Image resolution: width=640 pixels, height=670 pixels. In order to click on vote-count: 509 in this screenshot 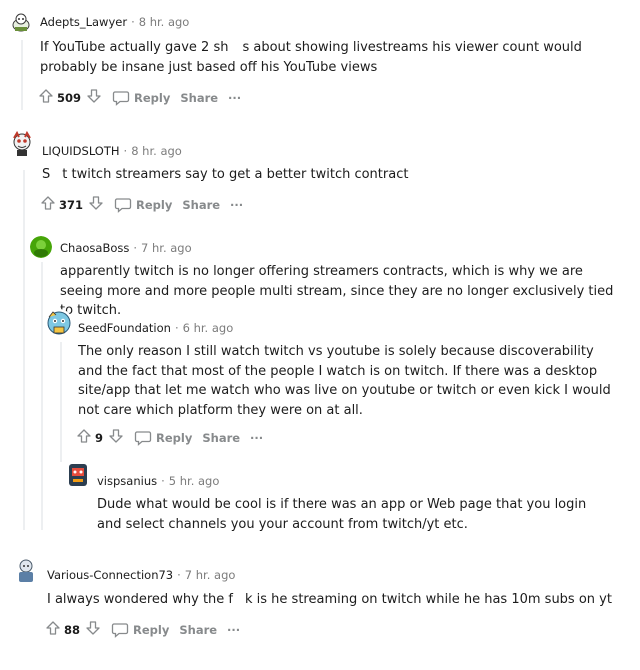, I will do `click(69, 97)`.